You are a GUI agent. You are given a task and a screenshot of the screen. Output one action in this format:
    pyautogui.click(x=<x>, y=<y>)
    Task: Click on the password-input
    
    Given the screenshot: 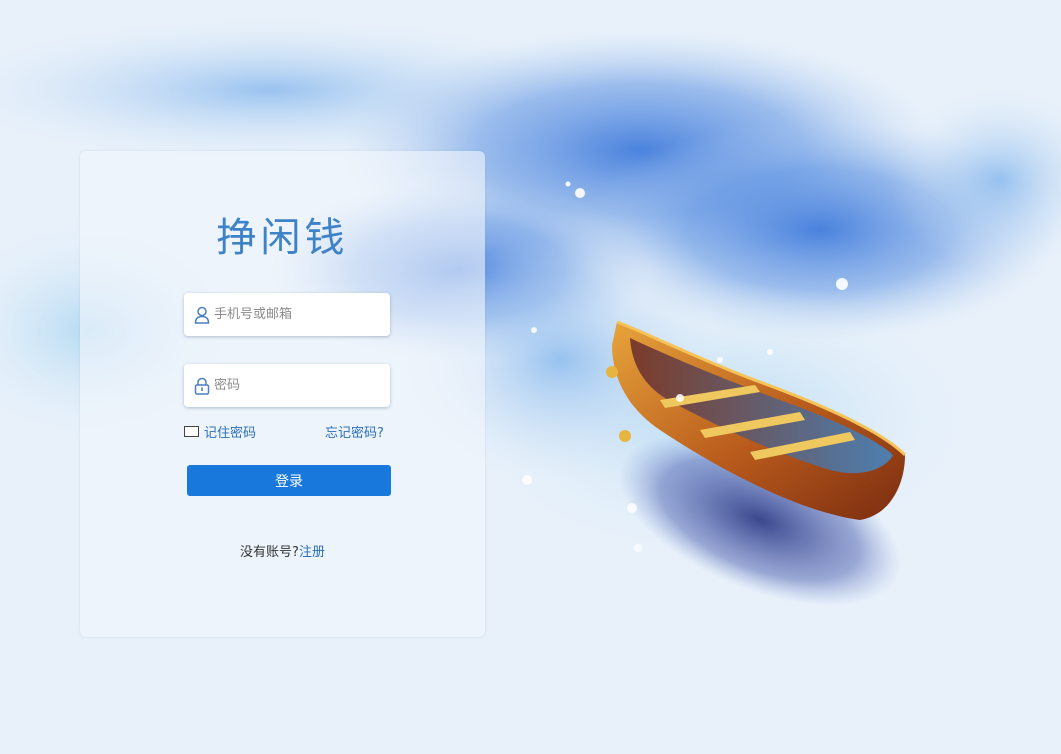 What is the action you would take?
    pyautogui.click(x=297, y=385)
    